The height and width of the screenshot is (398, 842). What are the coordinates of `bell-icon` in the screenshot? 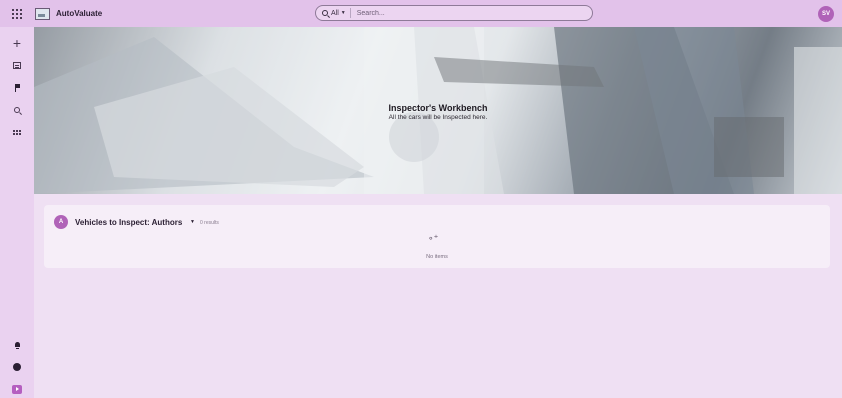 It's located at (17, 345).